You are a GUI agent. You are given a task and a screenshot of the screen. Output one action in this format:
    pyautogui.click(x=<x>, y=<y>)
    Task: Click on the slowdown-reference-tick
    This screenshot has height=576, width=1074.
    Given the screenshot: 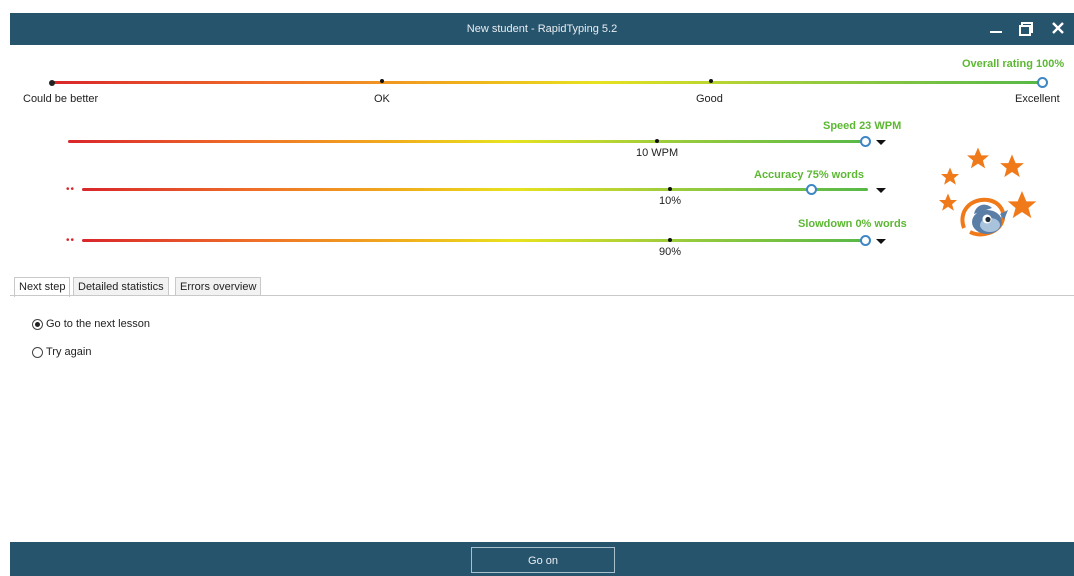 What is the action you would take?
    pyautogui.click(x=670, y=240)
    